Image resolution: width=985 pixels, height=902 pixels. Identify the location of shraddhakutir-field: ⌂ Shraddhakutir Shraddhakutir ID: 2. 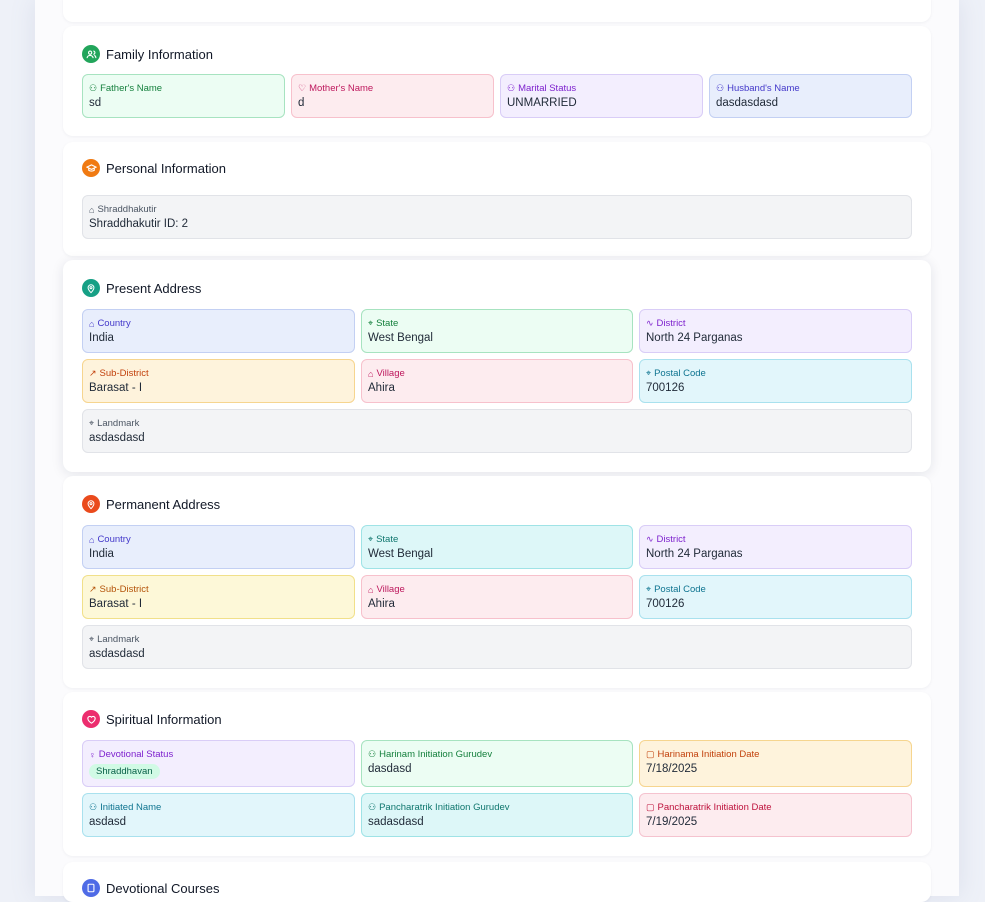
(497, 217).